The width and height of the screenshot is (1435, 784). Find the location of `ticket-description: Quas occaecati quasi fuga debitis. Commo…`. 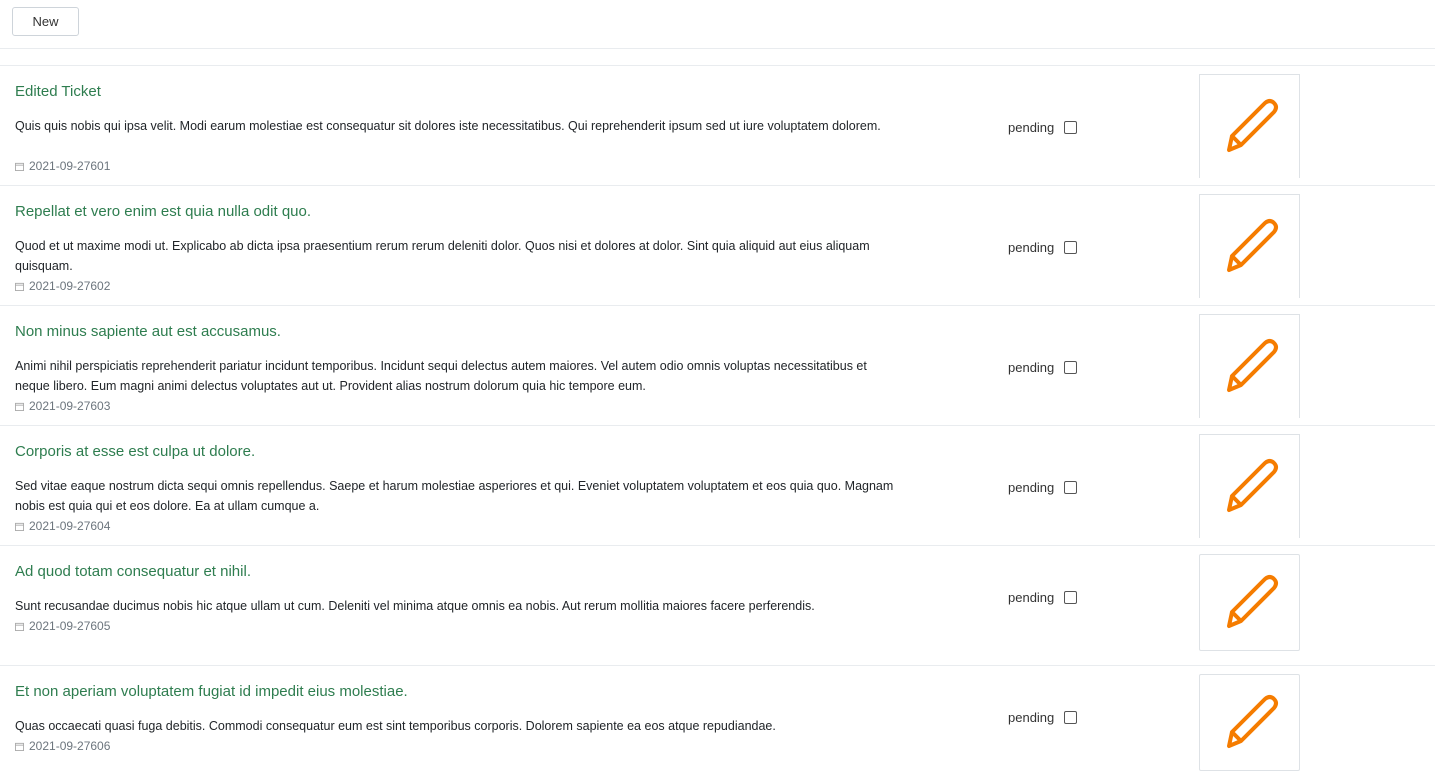

ticket-description: Quas occaecati quasi fuga debitis. Commo… is located at coordinates (395, 726).